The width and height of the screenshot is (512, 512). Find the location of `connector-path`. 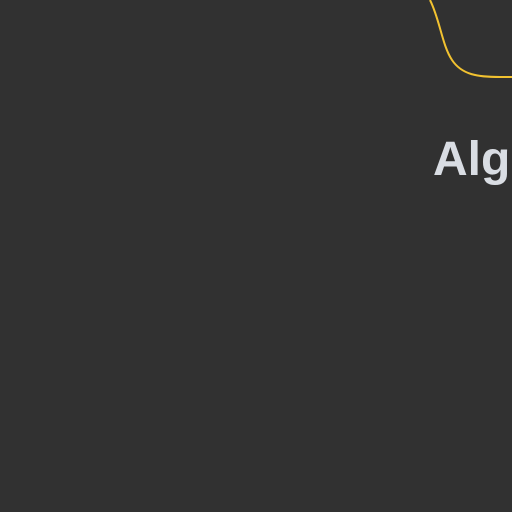

connector-path is located at coordinates (470, 39).